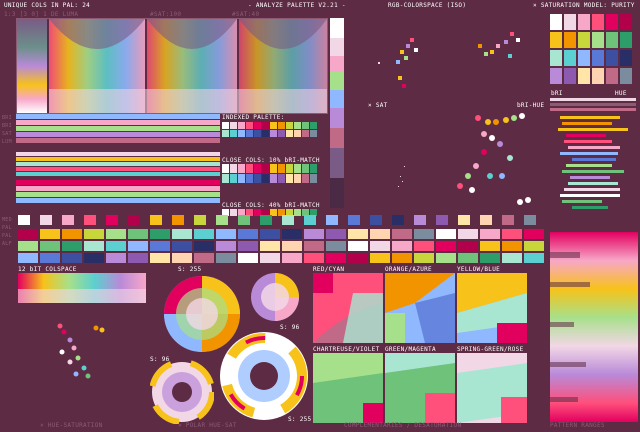 The width and height of the screenshot is (640, 432). Describe the element at coordinates (7, 118) in the screenshot. I see `side-label-1: BRI` at that location.